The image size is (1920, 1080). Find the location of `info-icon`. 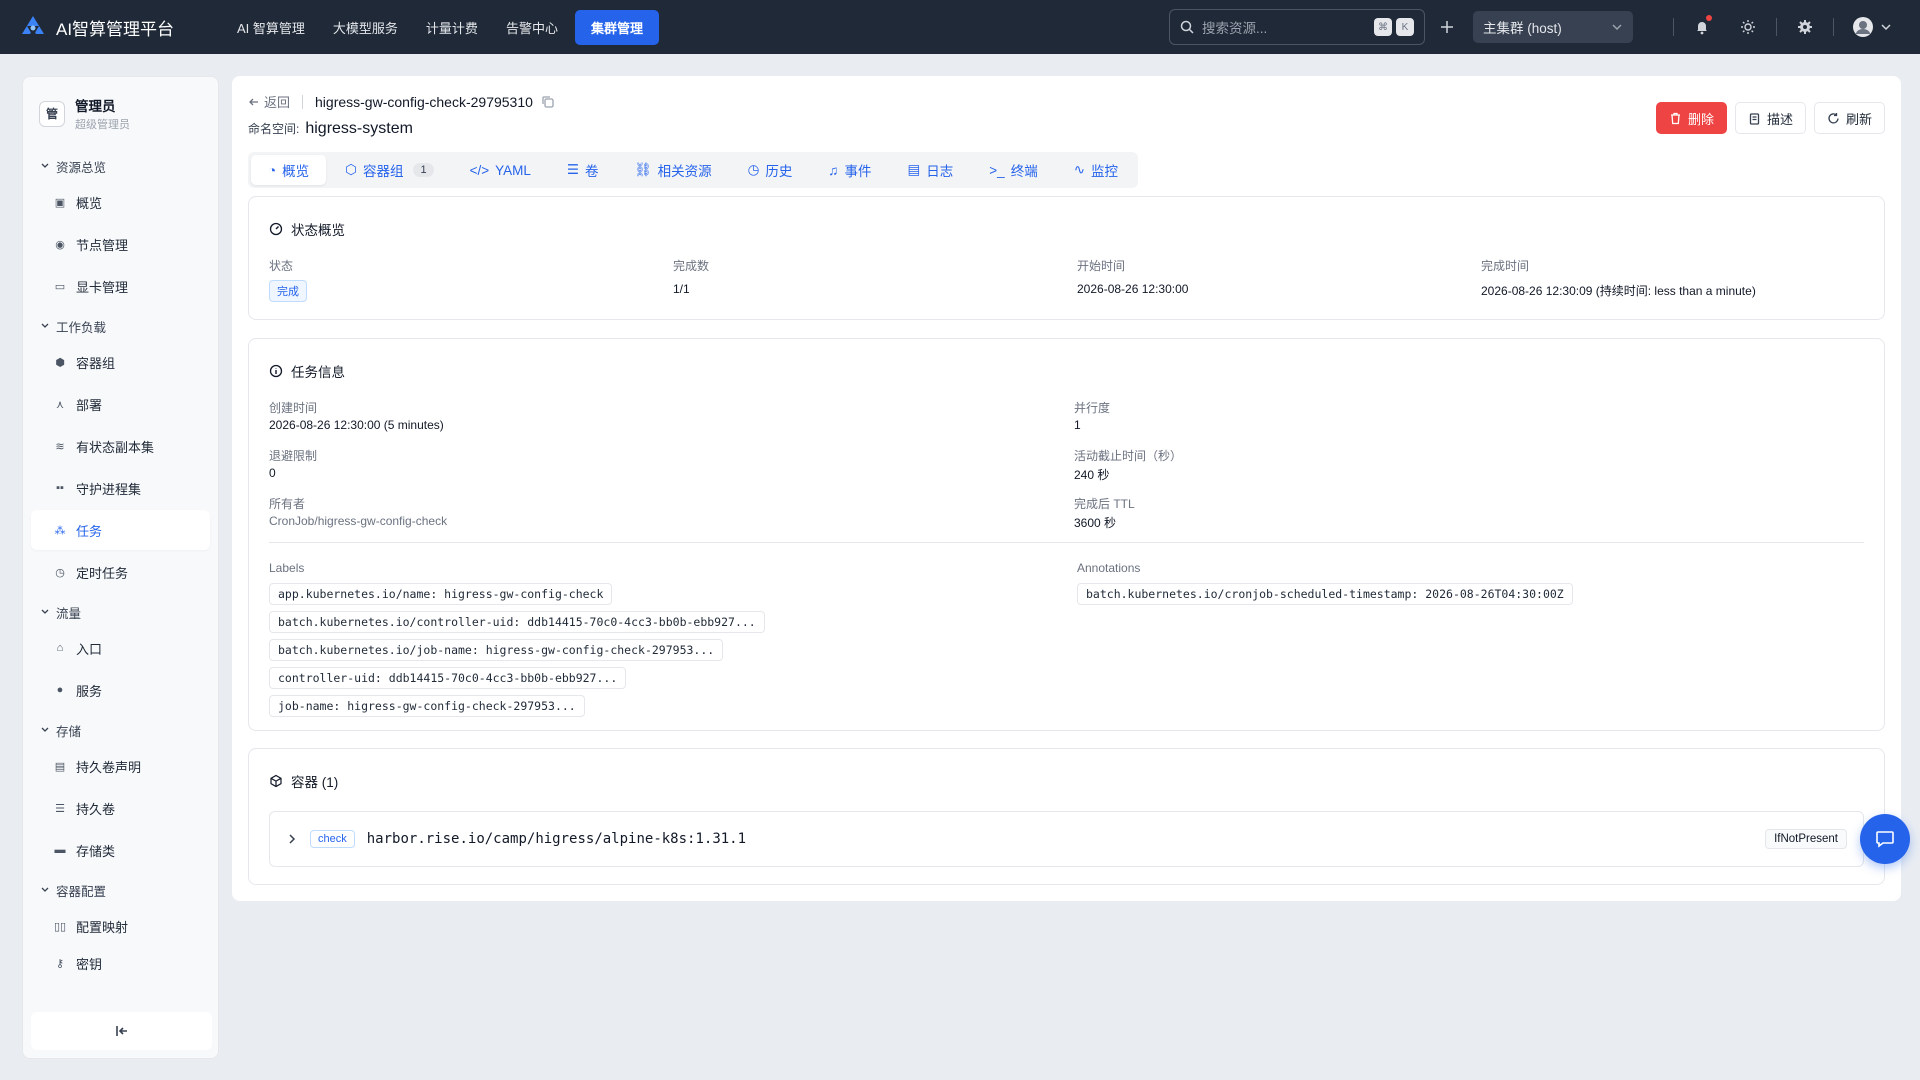

info-icon is located at coordinates (276, 371).